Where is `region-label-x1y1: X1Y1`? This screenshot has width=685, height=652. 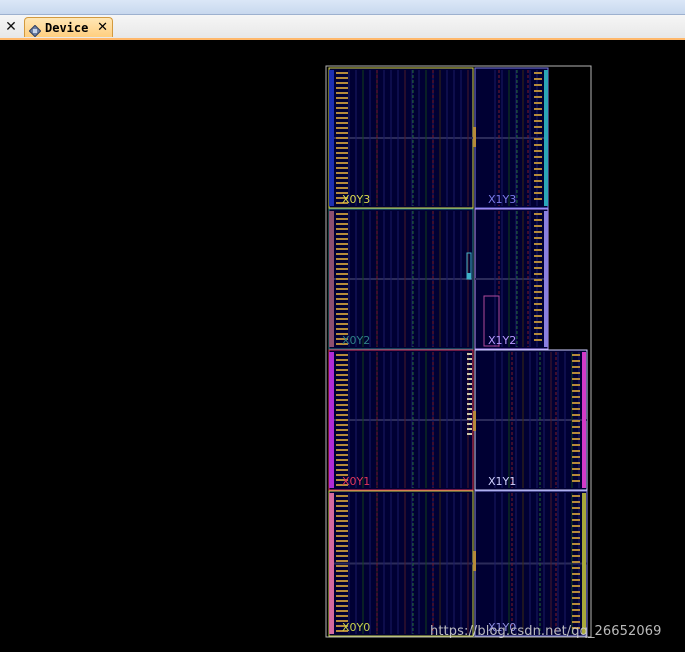
region-label-x1y1: X1Y1 is located at coordinates (502, 481).